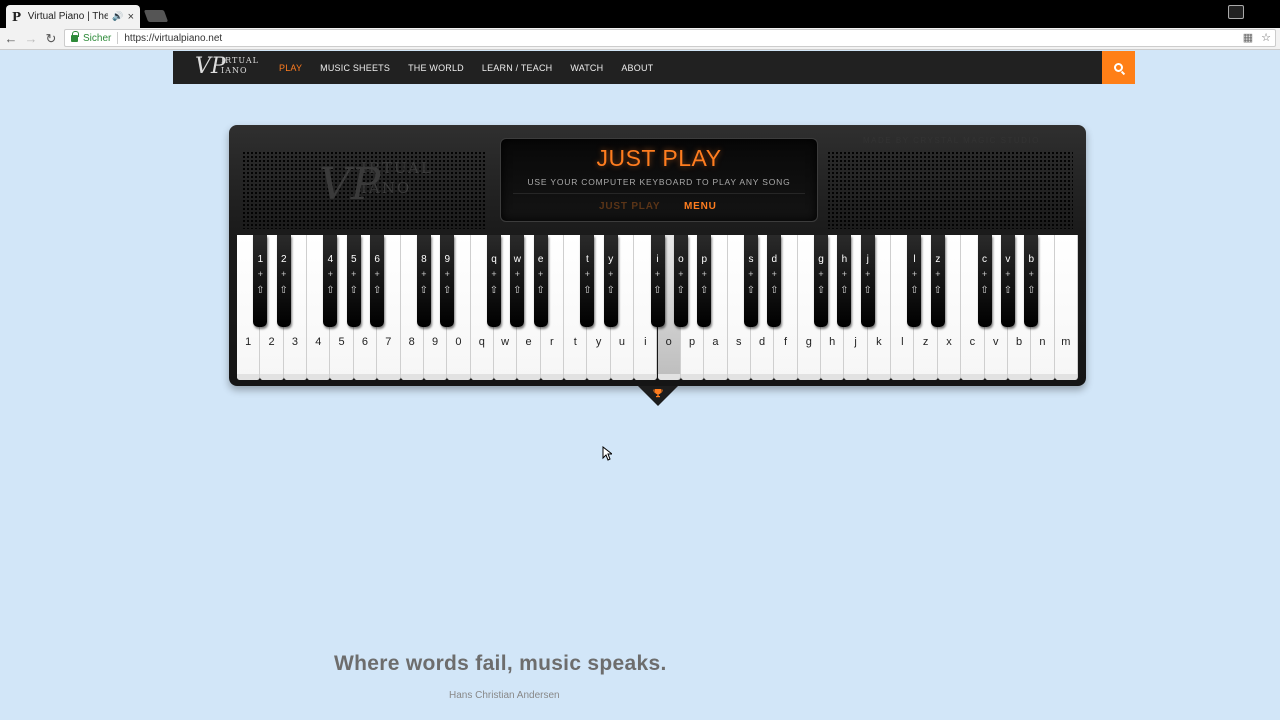 This screenshot has width=1280, height=720. What do you see at coordinates (704, 281) in the screenshot?
I see `black-key-p: p + ⇧` at bounding box center [704, 281].